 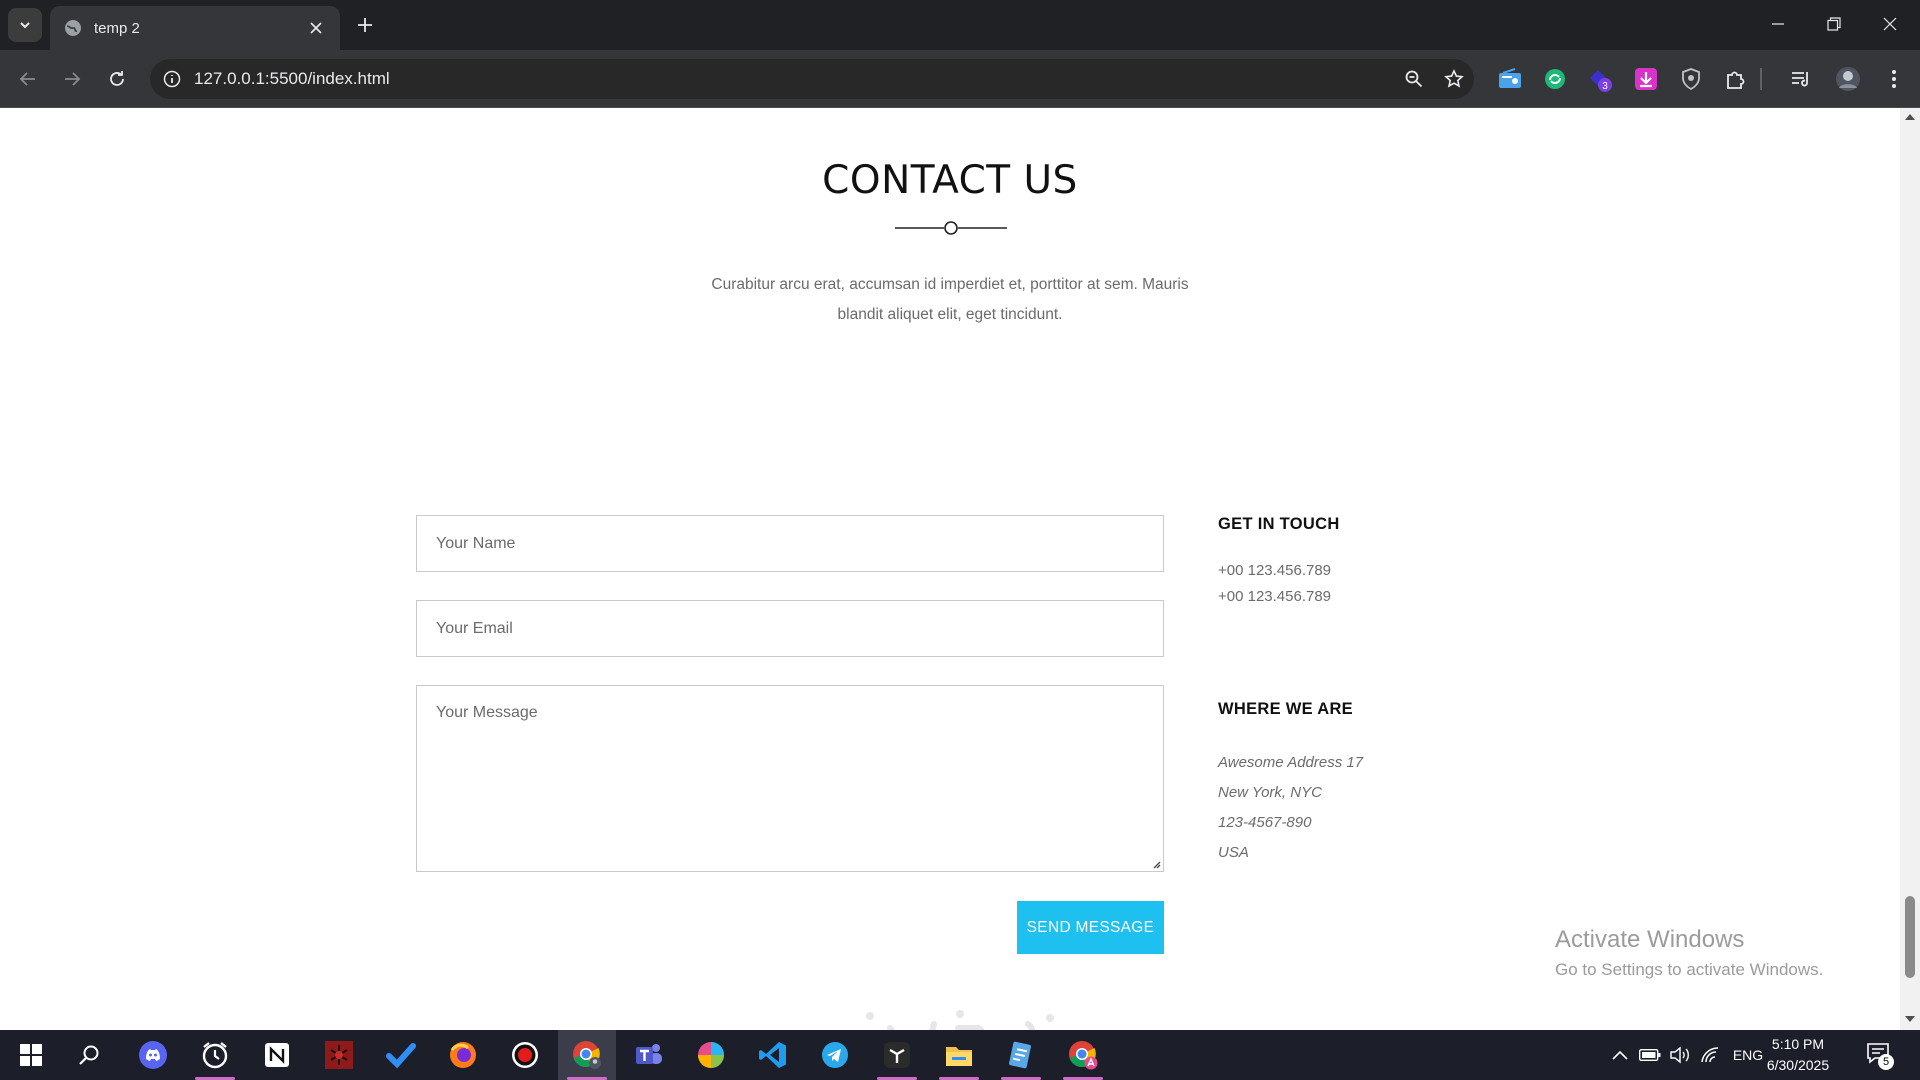 I want to click on telegram-icon, so click(x=835, y=1055).